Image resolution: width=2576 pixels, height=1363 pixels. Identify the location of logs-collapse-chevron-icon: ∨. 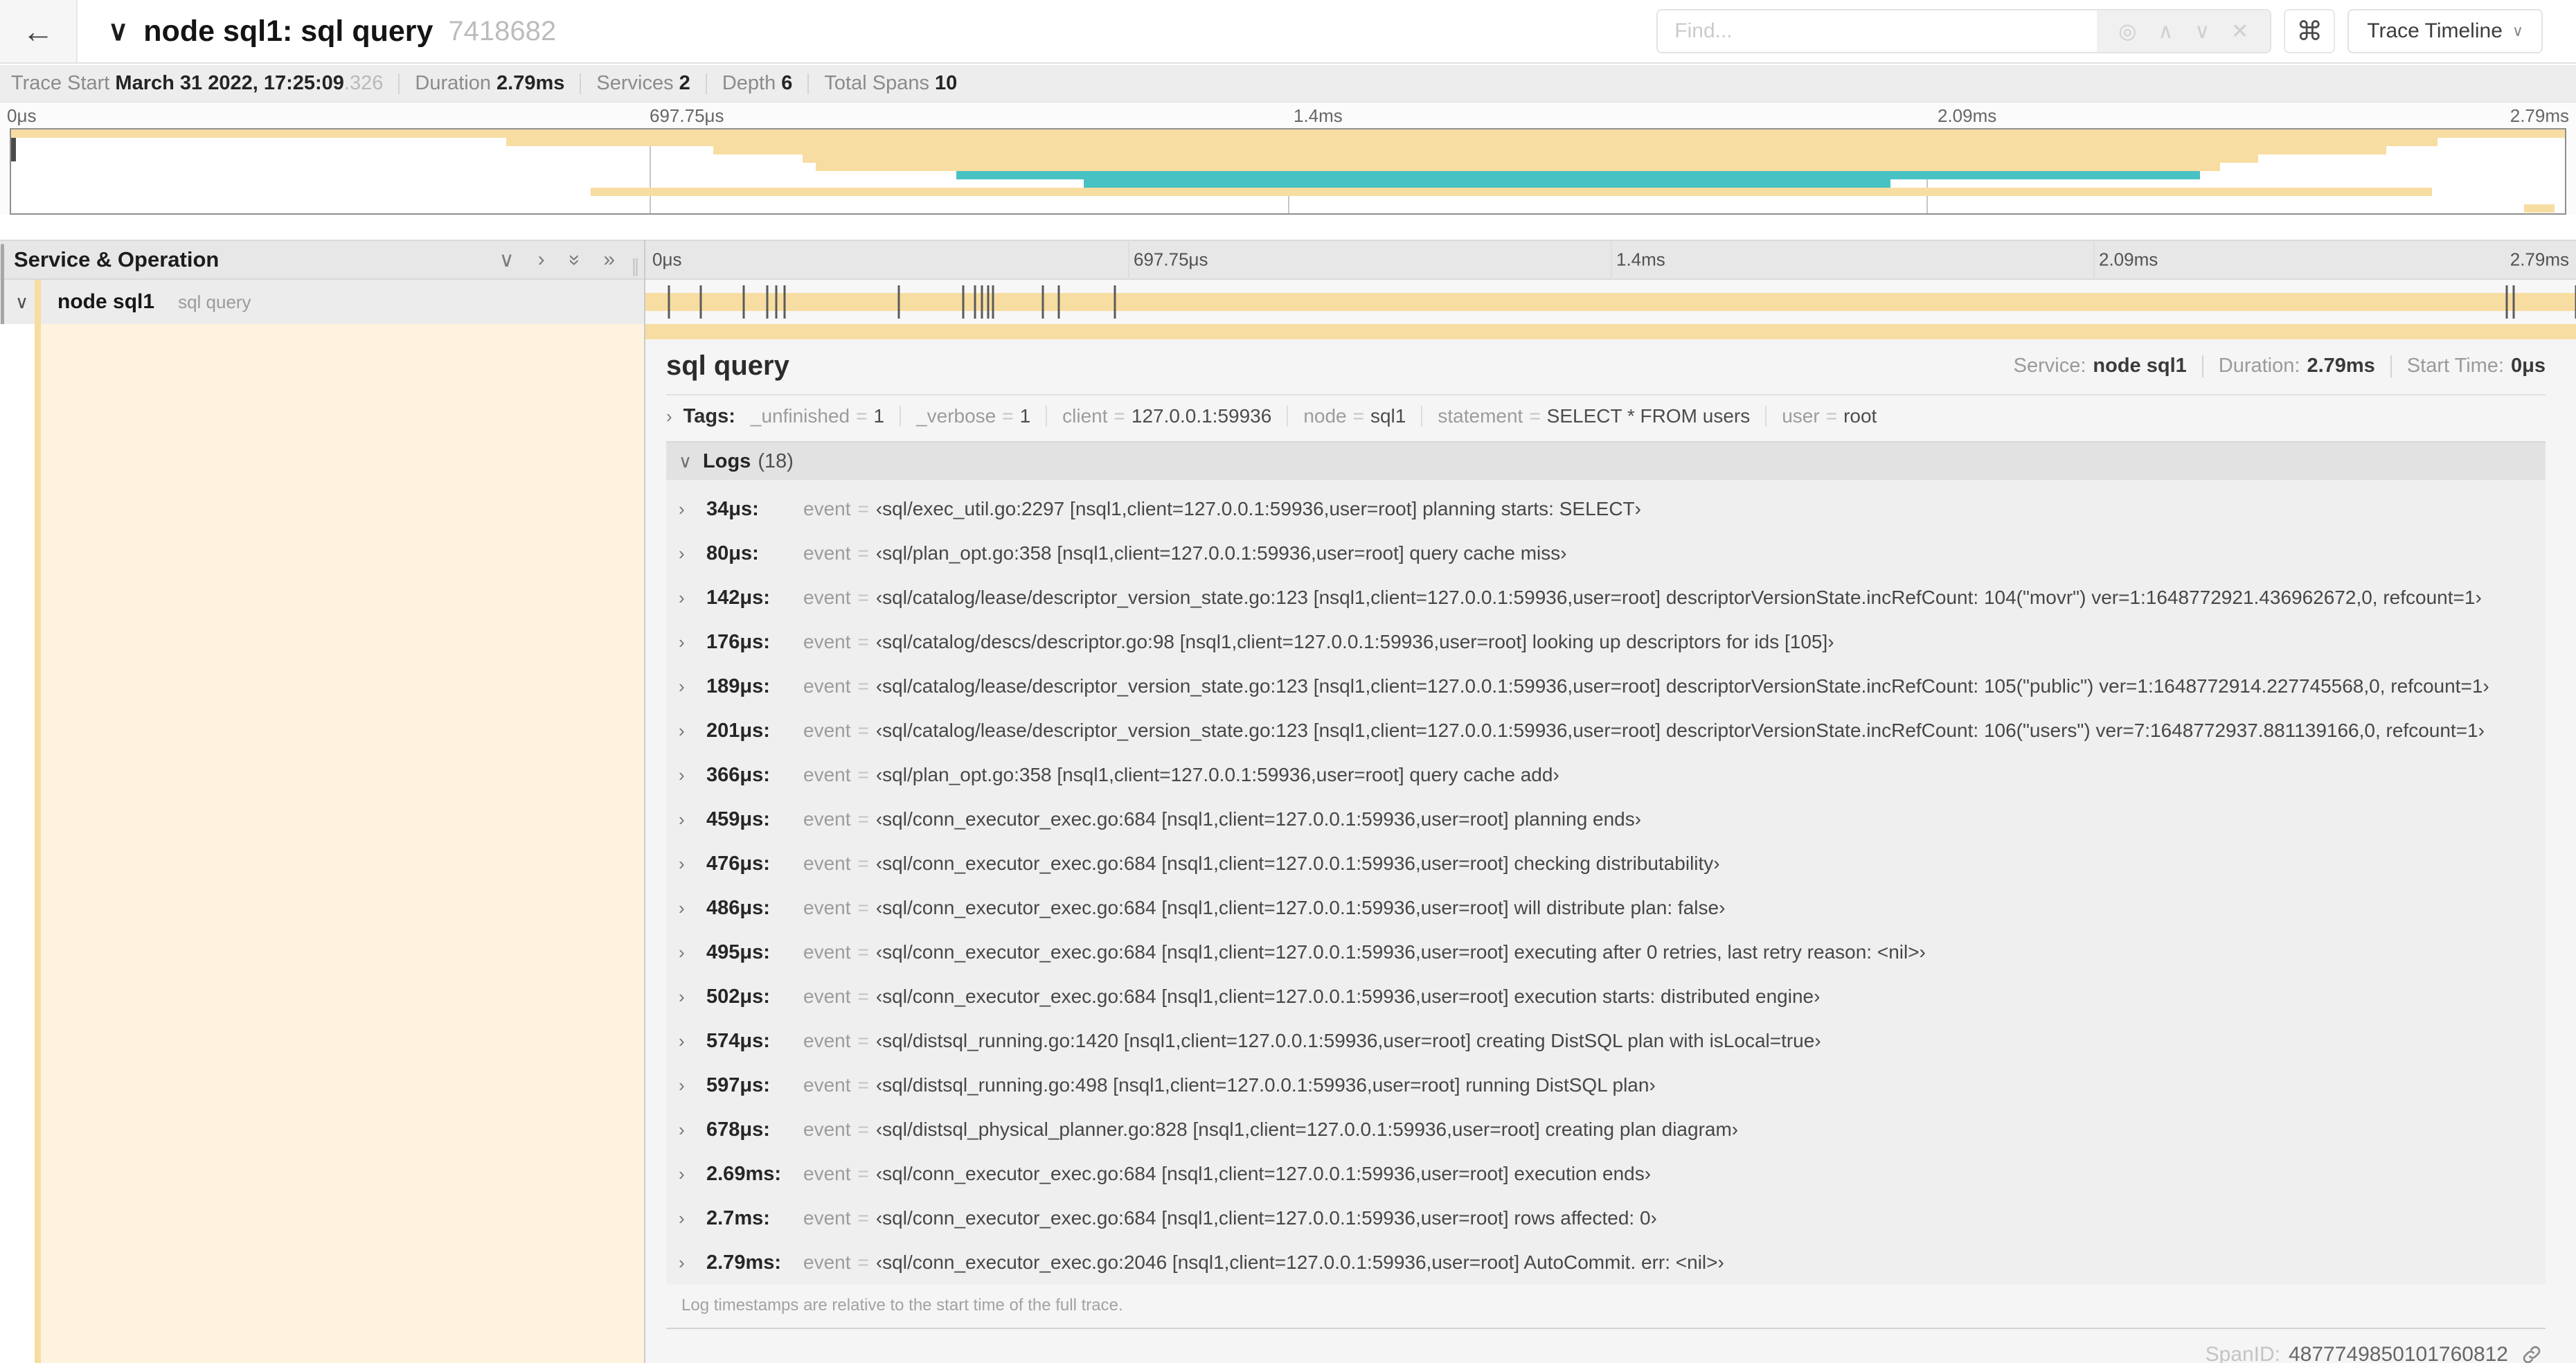
(685, 461).